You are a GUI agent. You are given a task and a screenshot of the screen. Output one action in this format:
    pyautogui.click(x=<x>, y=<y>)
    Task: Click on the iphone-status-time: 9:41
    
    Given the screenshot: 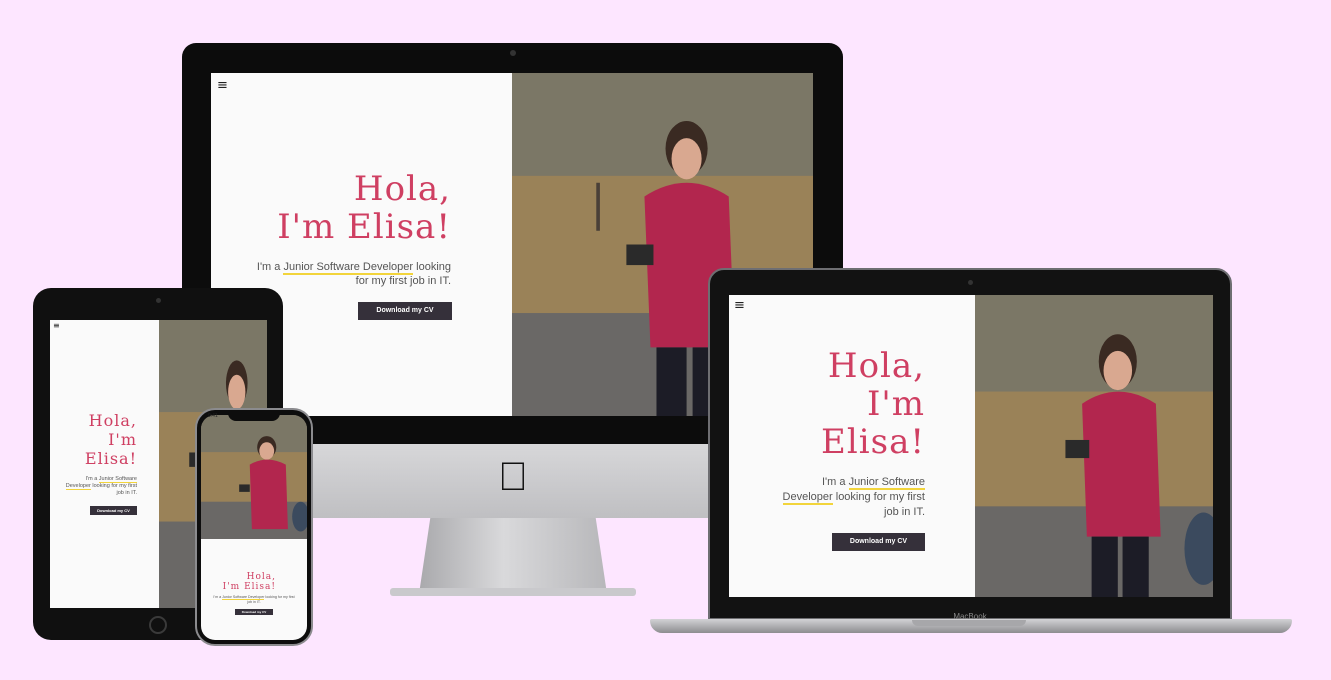 What is the action you would take?
    pyautogui.click(x=213, y=416)
    